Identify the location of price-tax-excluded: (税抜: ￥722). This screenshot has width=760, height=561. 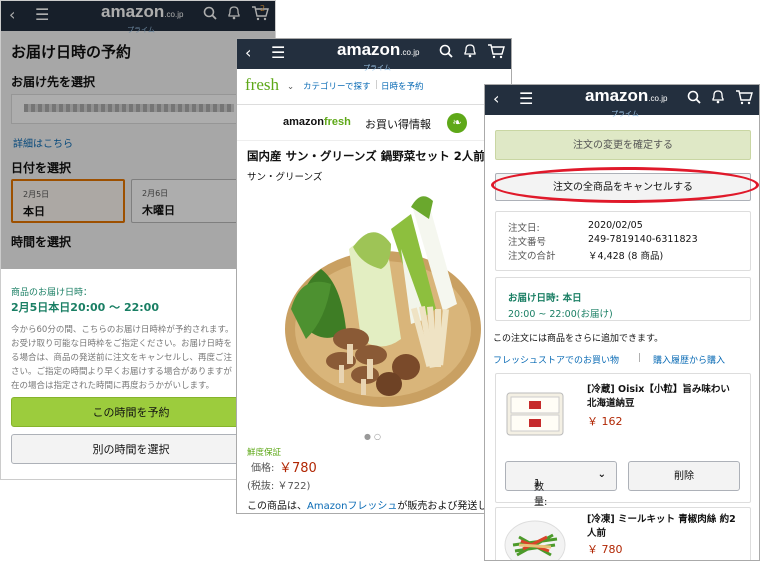
(279, 486).